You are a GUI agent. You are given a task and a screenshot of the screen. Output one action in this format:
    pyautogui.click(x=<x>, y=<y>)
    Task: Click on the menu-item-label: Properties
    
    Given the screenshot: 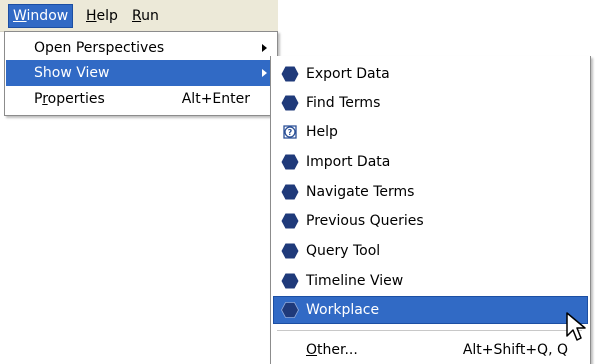 What is the action you would take?
    pyautogui.click(x=69, y=99)
    